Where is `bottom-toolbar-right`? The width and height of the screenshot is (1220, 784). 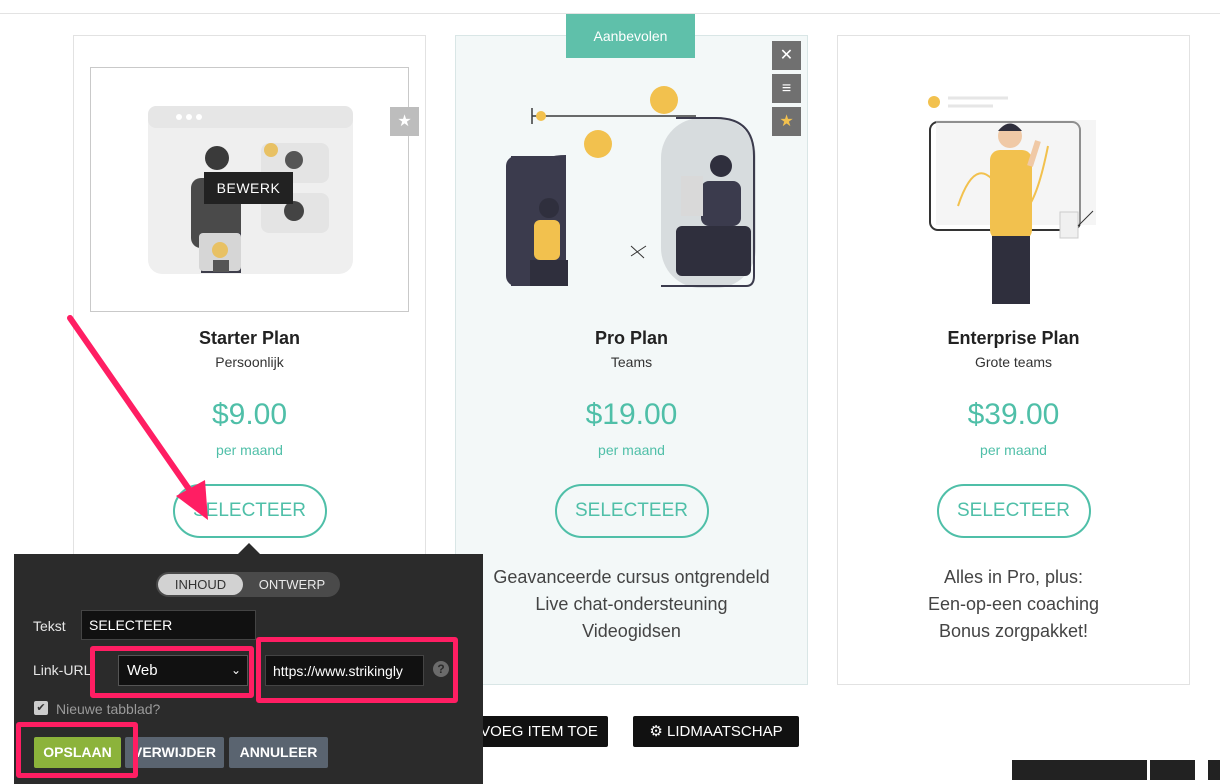
bottom-toolbar-right is located at coordinates (1214, 770).